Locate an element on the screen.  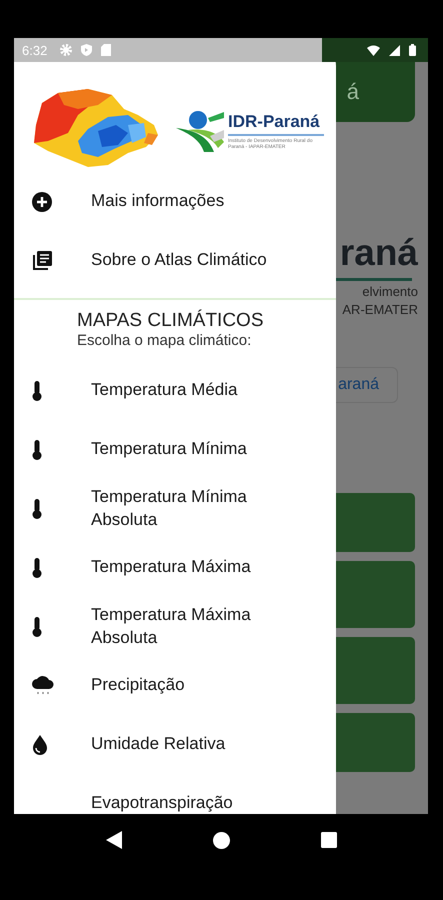
sd-card-icon is located at coordinates (106, 50).